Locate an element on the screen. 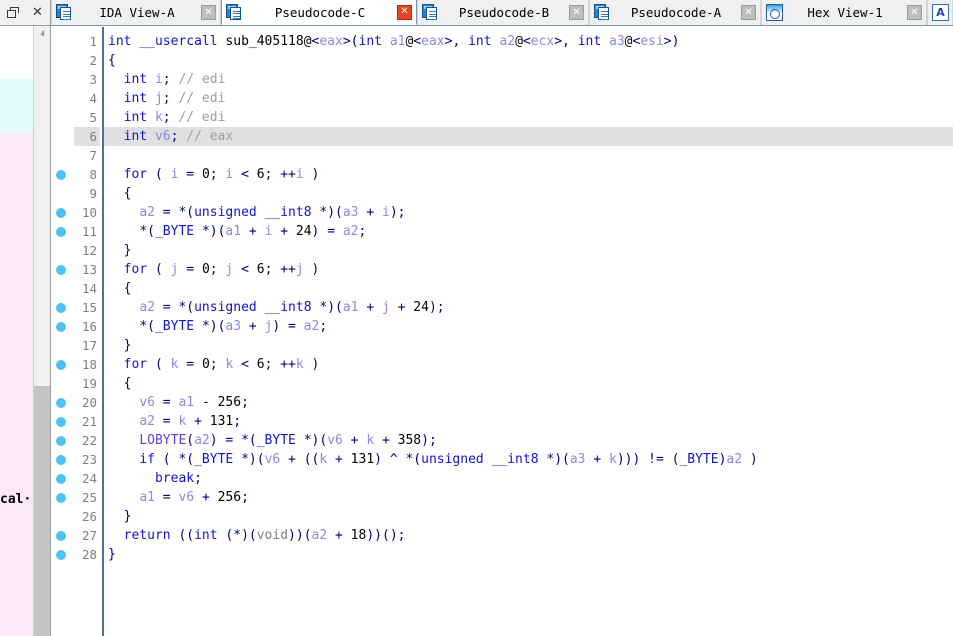  band-pink is located at coordinates (17, 384).